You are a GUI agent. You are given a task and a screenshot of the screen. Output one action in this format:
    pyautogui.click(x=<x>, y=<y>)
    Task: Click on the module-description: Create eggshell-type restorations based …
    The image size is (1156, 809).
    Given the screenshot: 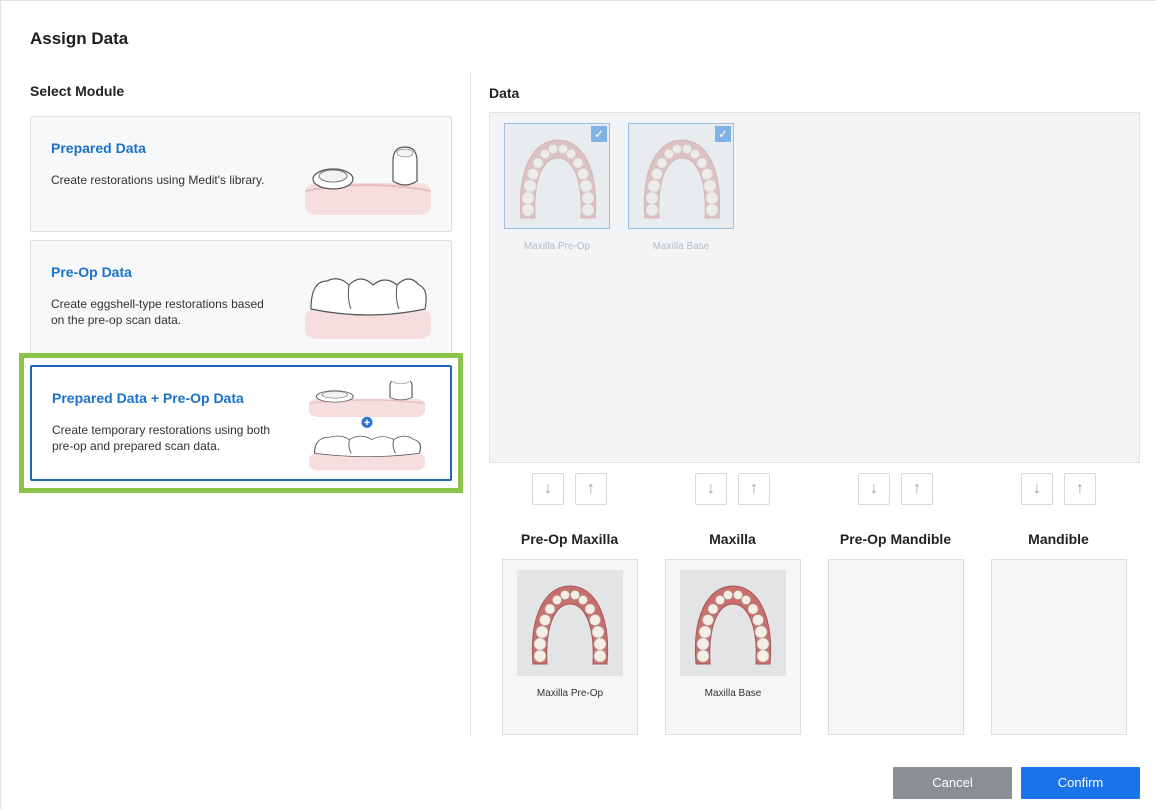 What is the action you would take?
    pyautogui.click(x=157, y=312)
    